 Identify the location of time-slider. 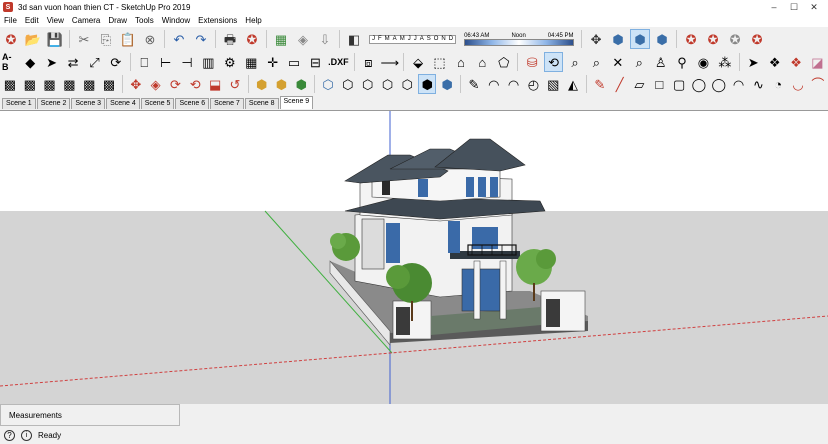
(519, 42).